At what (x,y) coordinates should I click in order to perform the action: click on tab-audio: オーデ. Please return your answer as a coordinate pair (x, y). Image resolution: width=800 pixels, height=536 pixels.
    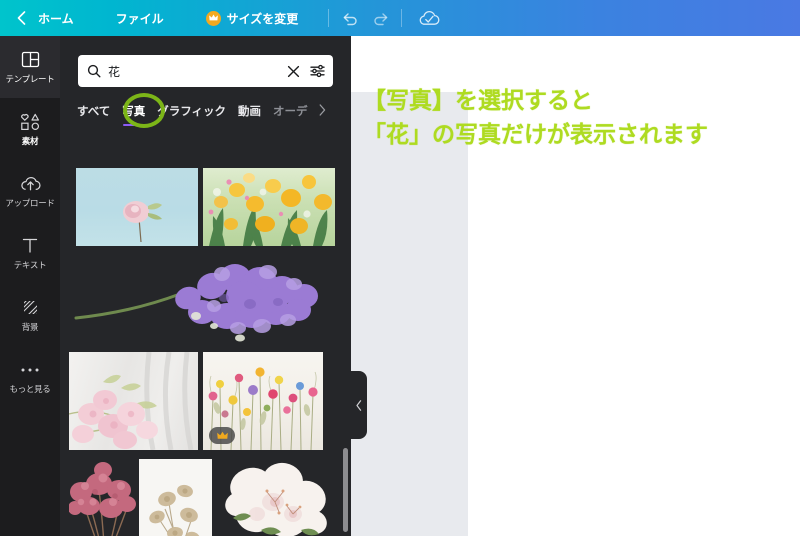
    Looking at the image, I should click on (290, 111).